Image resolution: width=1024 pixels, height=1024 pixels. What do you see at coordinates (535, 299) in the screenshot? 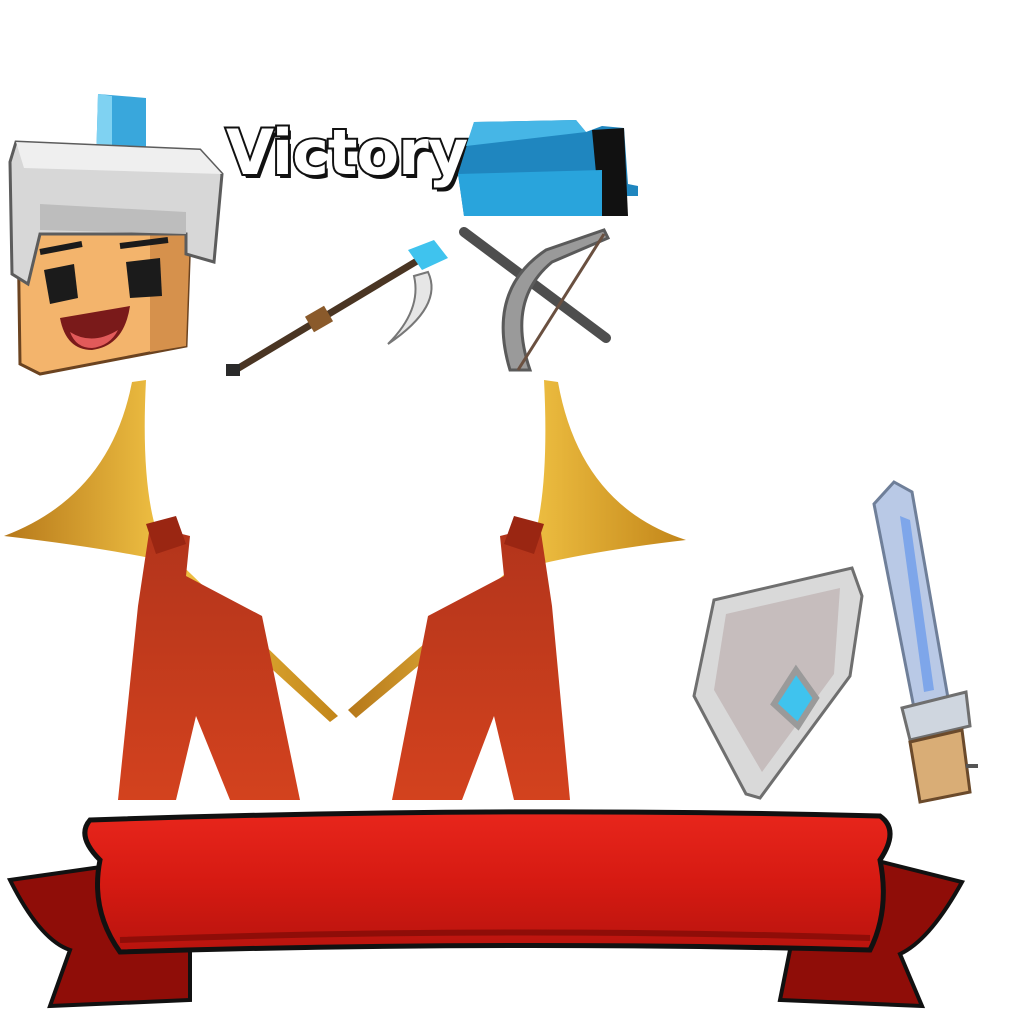
I see `crossbow-icon` at bounding box center [535, 299].